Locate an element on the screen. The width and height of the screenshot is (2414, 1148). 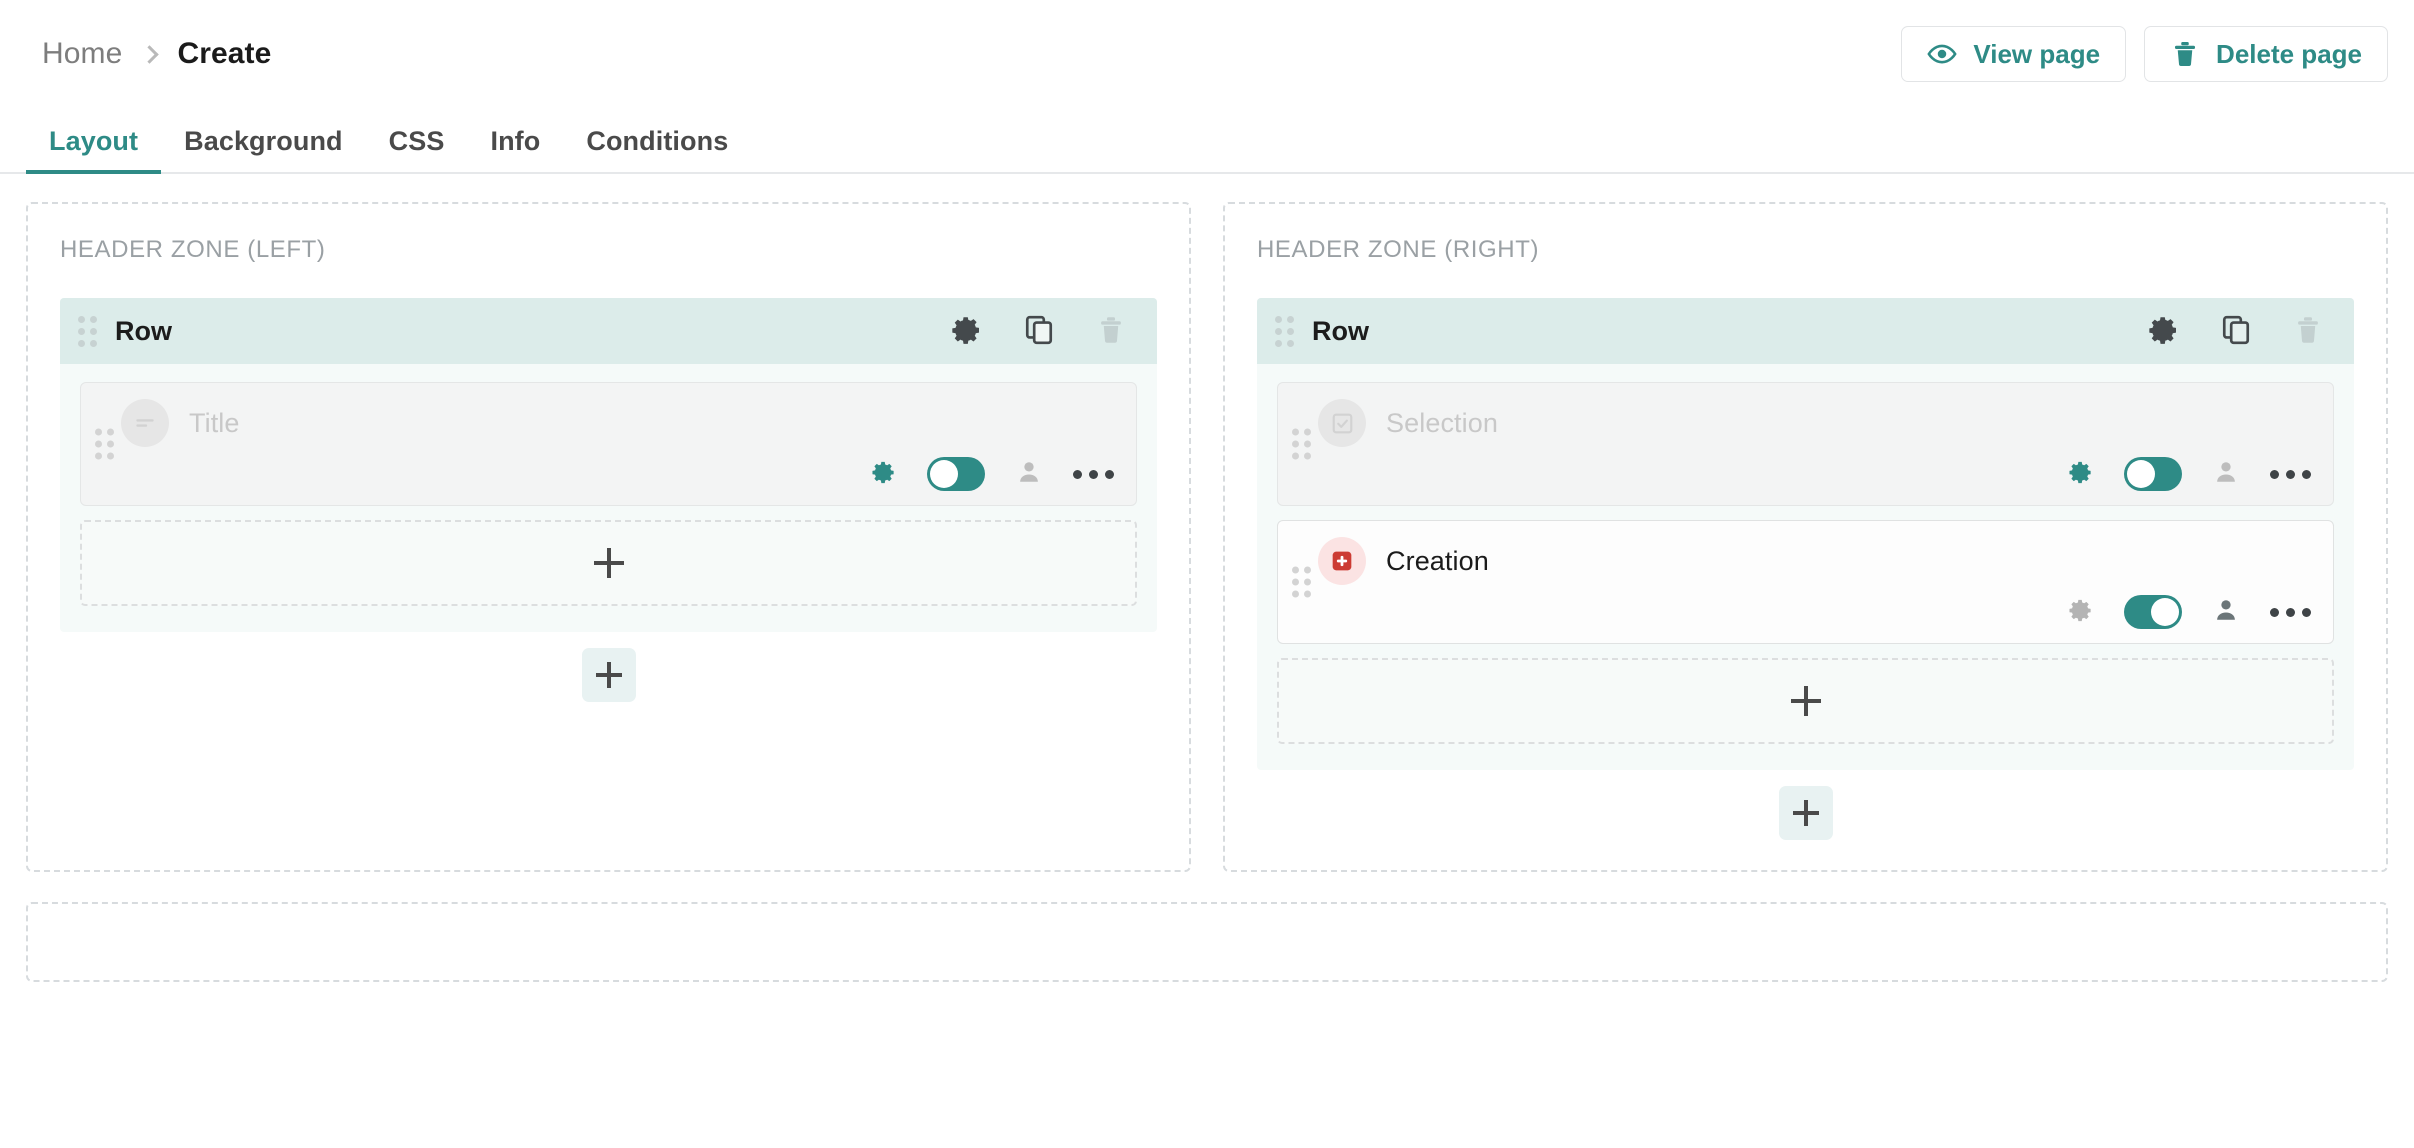
eye-icon is located at coordinates (1942, 54).